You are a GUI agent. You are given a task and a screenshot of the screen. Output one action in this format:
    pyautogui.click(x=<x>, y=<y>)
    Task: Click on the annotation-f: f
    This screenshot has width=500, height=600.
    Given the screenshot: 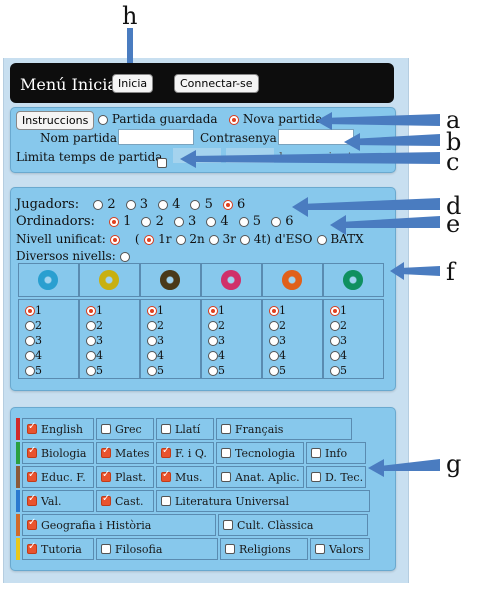 What is the action you would take?
    pyautogui.click(x=450, y=272)
    